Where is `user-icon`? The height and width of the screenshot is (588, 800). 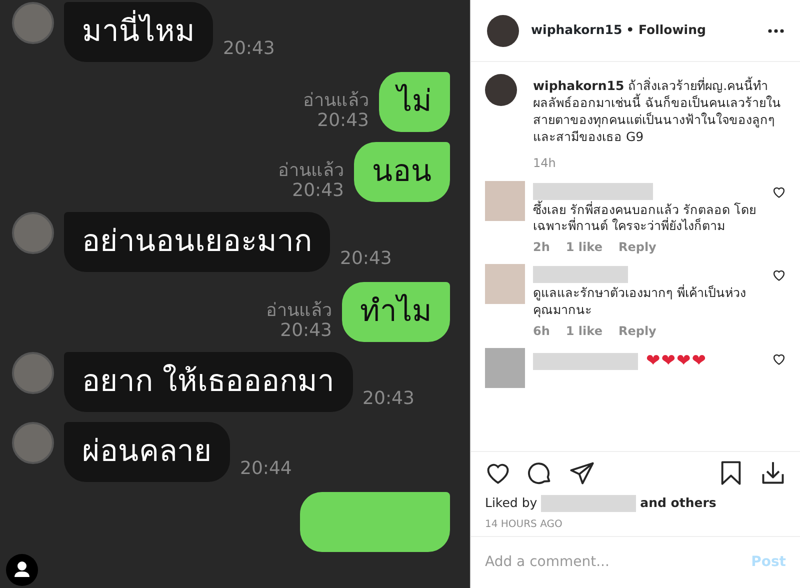
user-icon is located at coordinates (22, 570).